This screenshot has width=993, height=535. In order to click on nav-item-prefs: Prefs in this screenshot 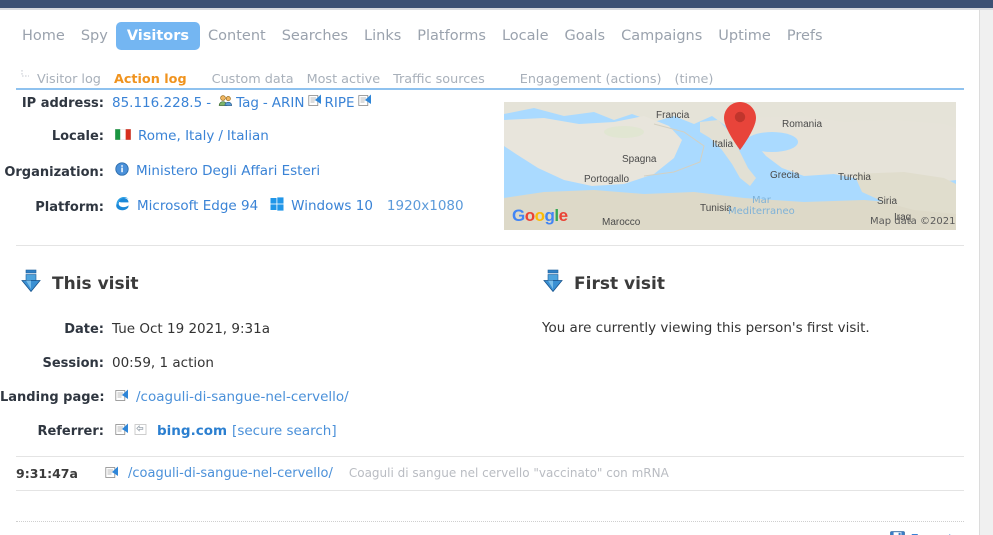, I will do `click(805, 36)`.